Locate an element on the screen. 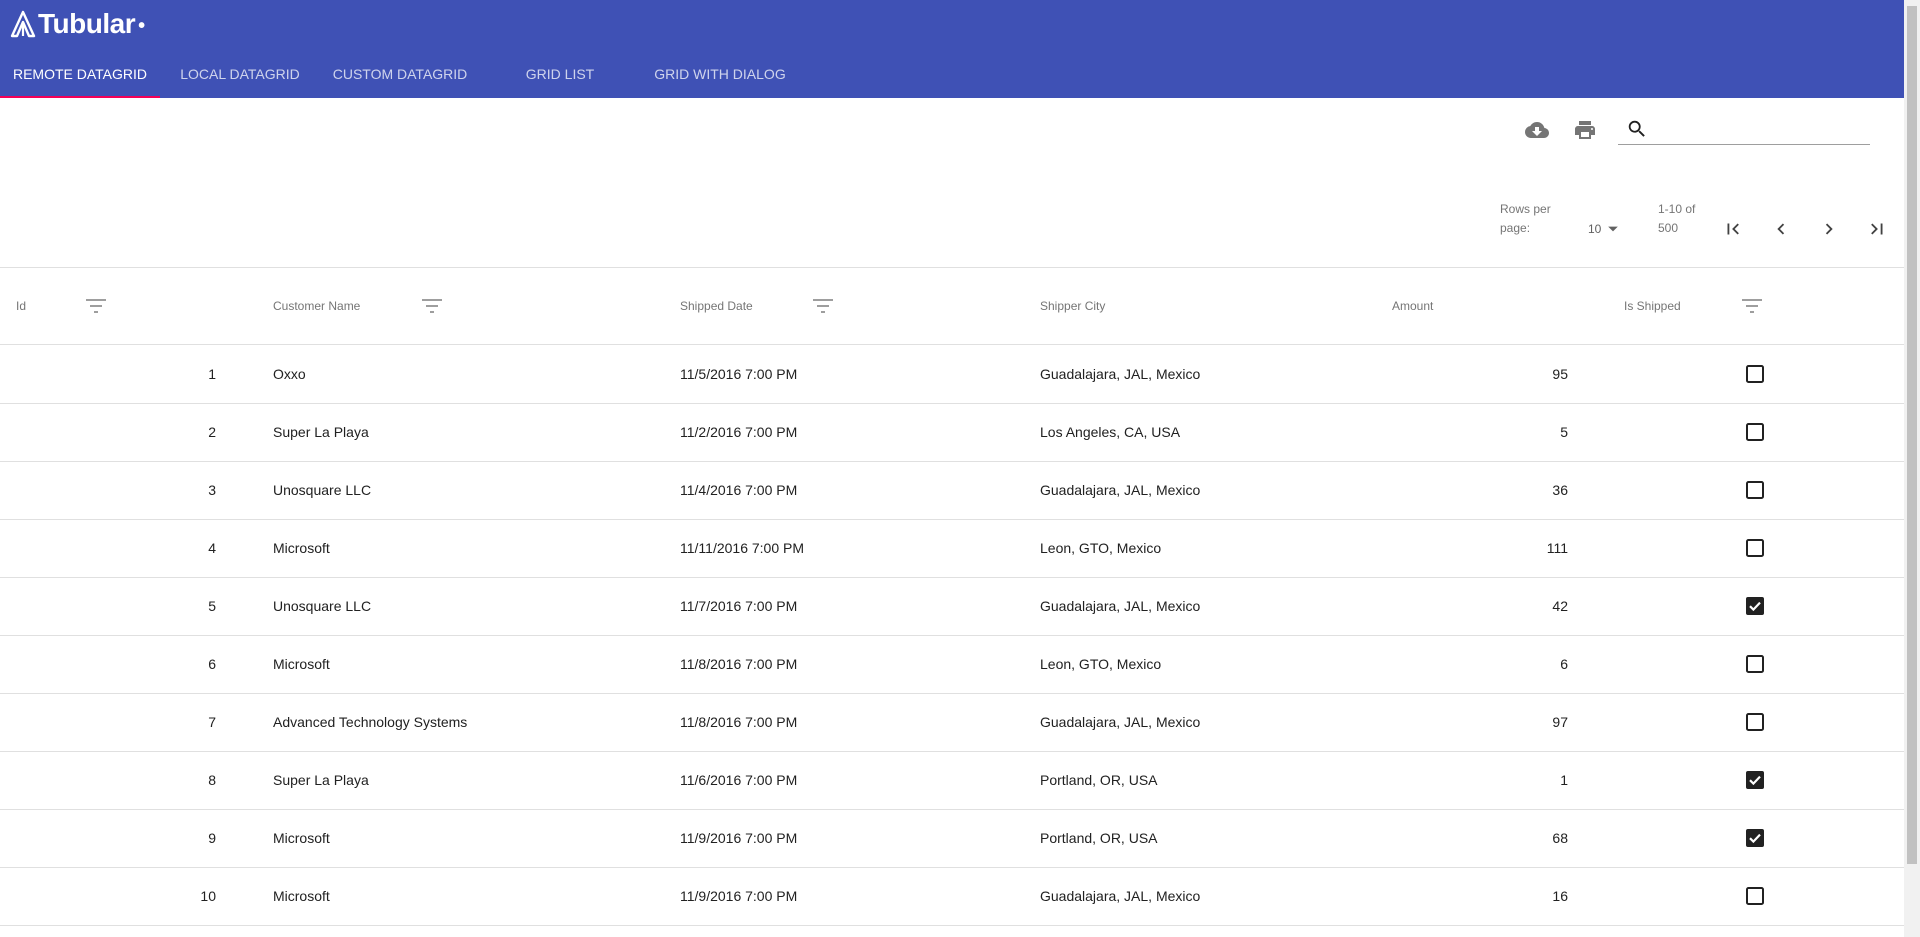 This screenshot has height=937, width=1920. first-page-button is located at coordinates (1733, 229).